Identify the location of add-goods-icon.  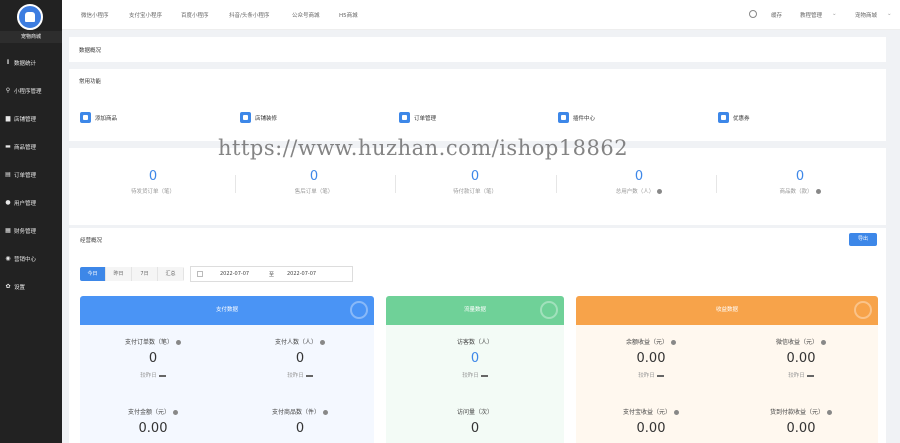
(85, 117).